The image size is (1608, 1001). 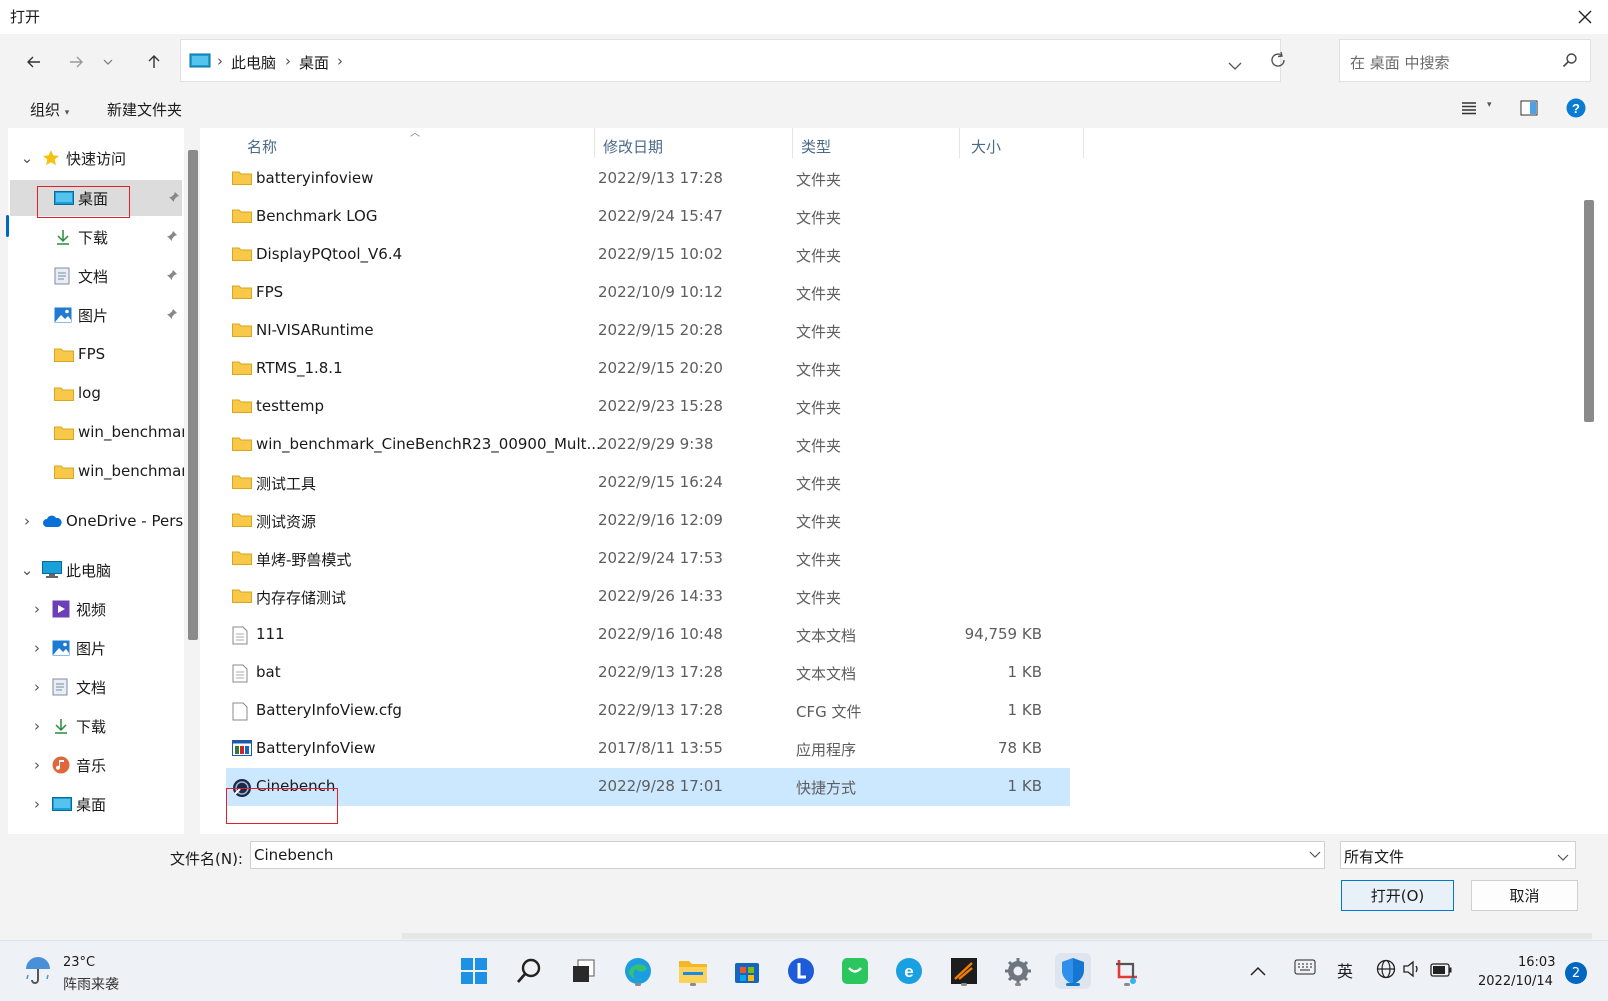 What do you see at coordinates (648, 749) in the screenshot?
I see `file-row: BatteryInfoView 2017/8/11 13:55 应用程序 78 KB` at bounding box center [648, 749].